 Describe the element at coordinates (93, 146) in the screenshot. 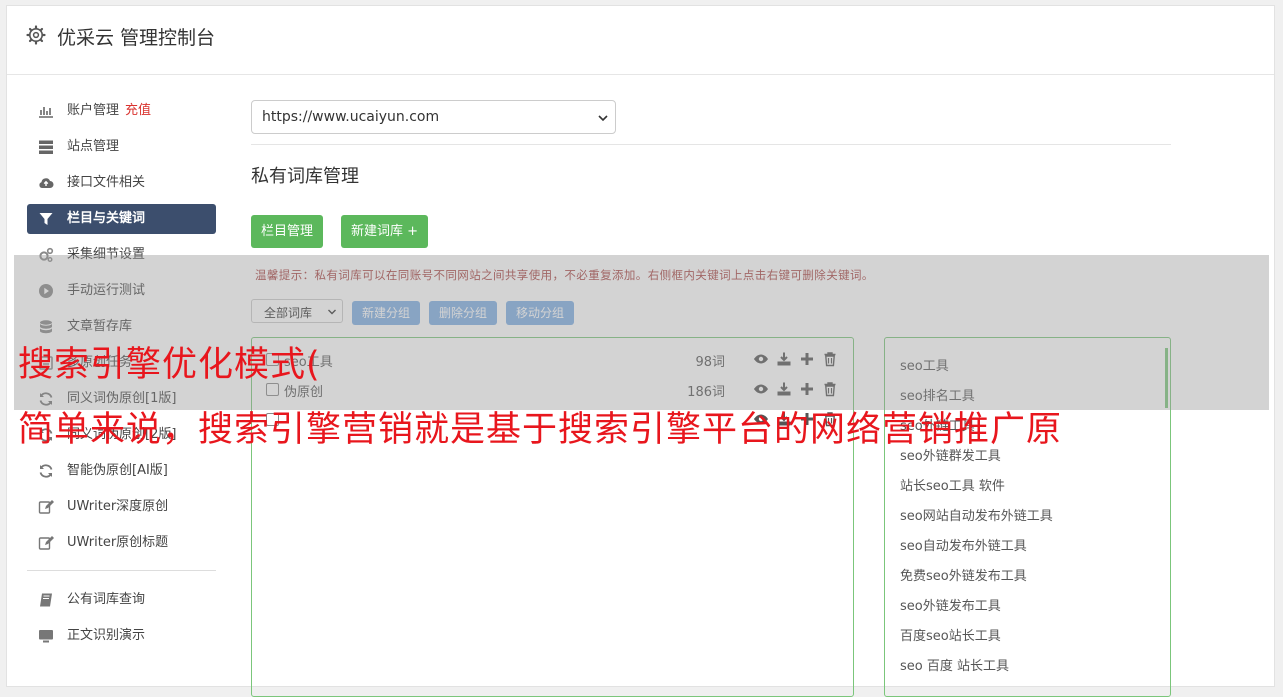

I see `sidebar-item-label: 站点管理` at that location.